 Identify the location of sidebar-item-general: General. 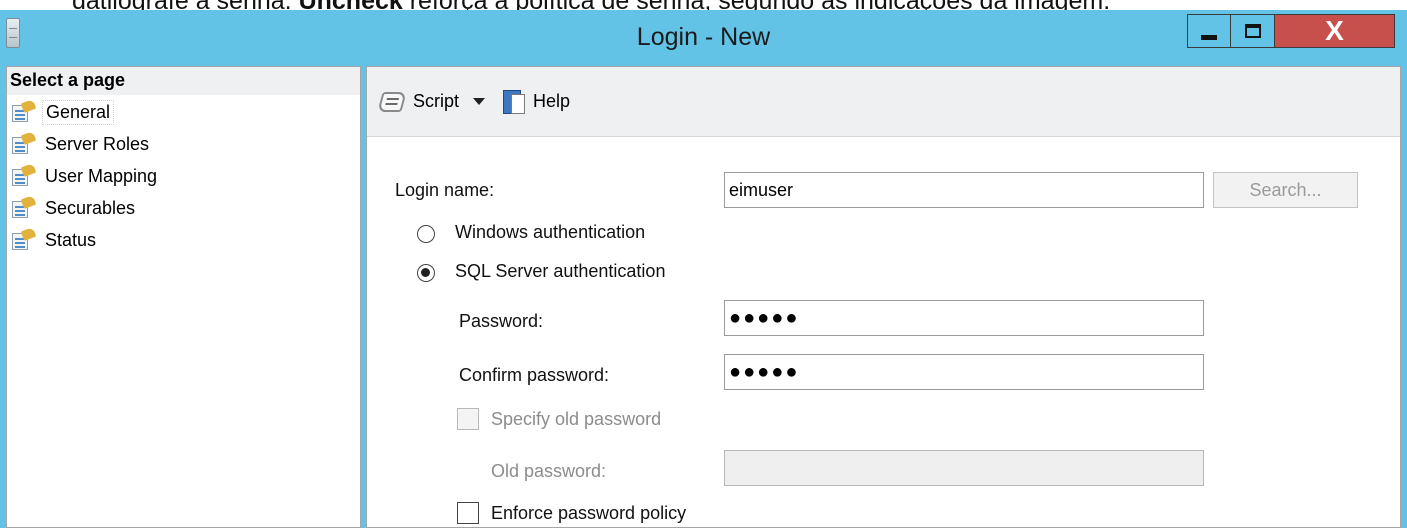
(183, 112).